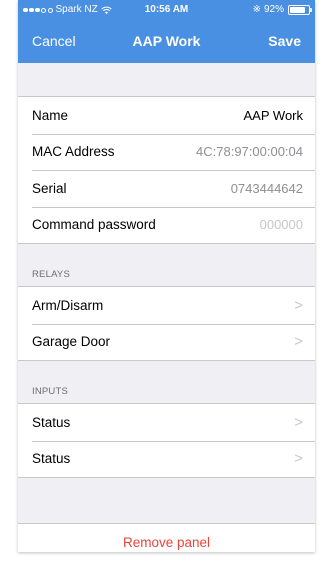 The image size is (333, 561). What do you see at coordinates (166, 225) in the screenshot?
I see `command-password-row: Command password 000000` at bounding box center [166, 225].